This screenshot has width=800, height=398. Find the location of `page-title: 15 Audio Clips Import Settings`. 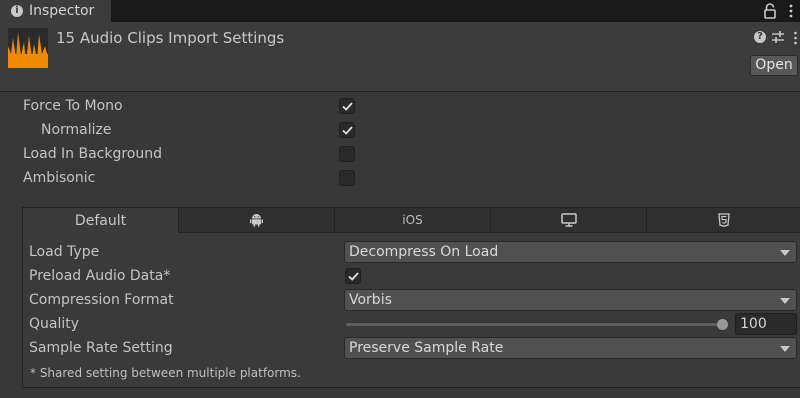

page-title: 15 Audio Clips Import Settings is located at coordinates (170, 38).